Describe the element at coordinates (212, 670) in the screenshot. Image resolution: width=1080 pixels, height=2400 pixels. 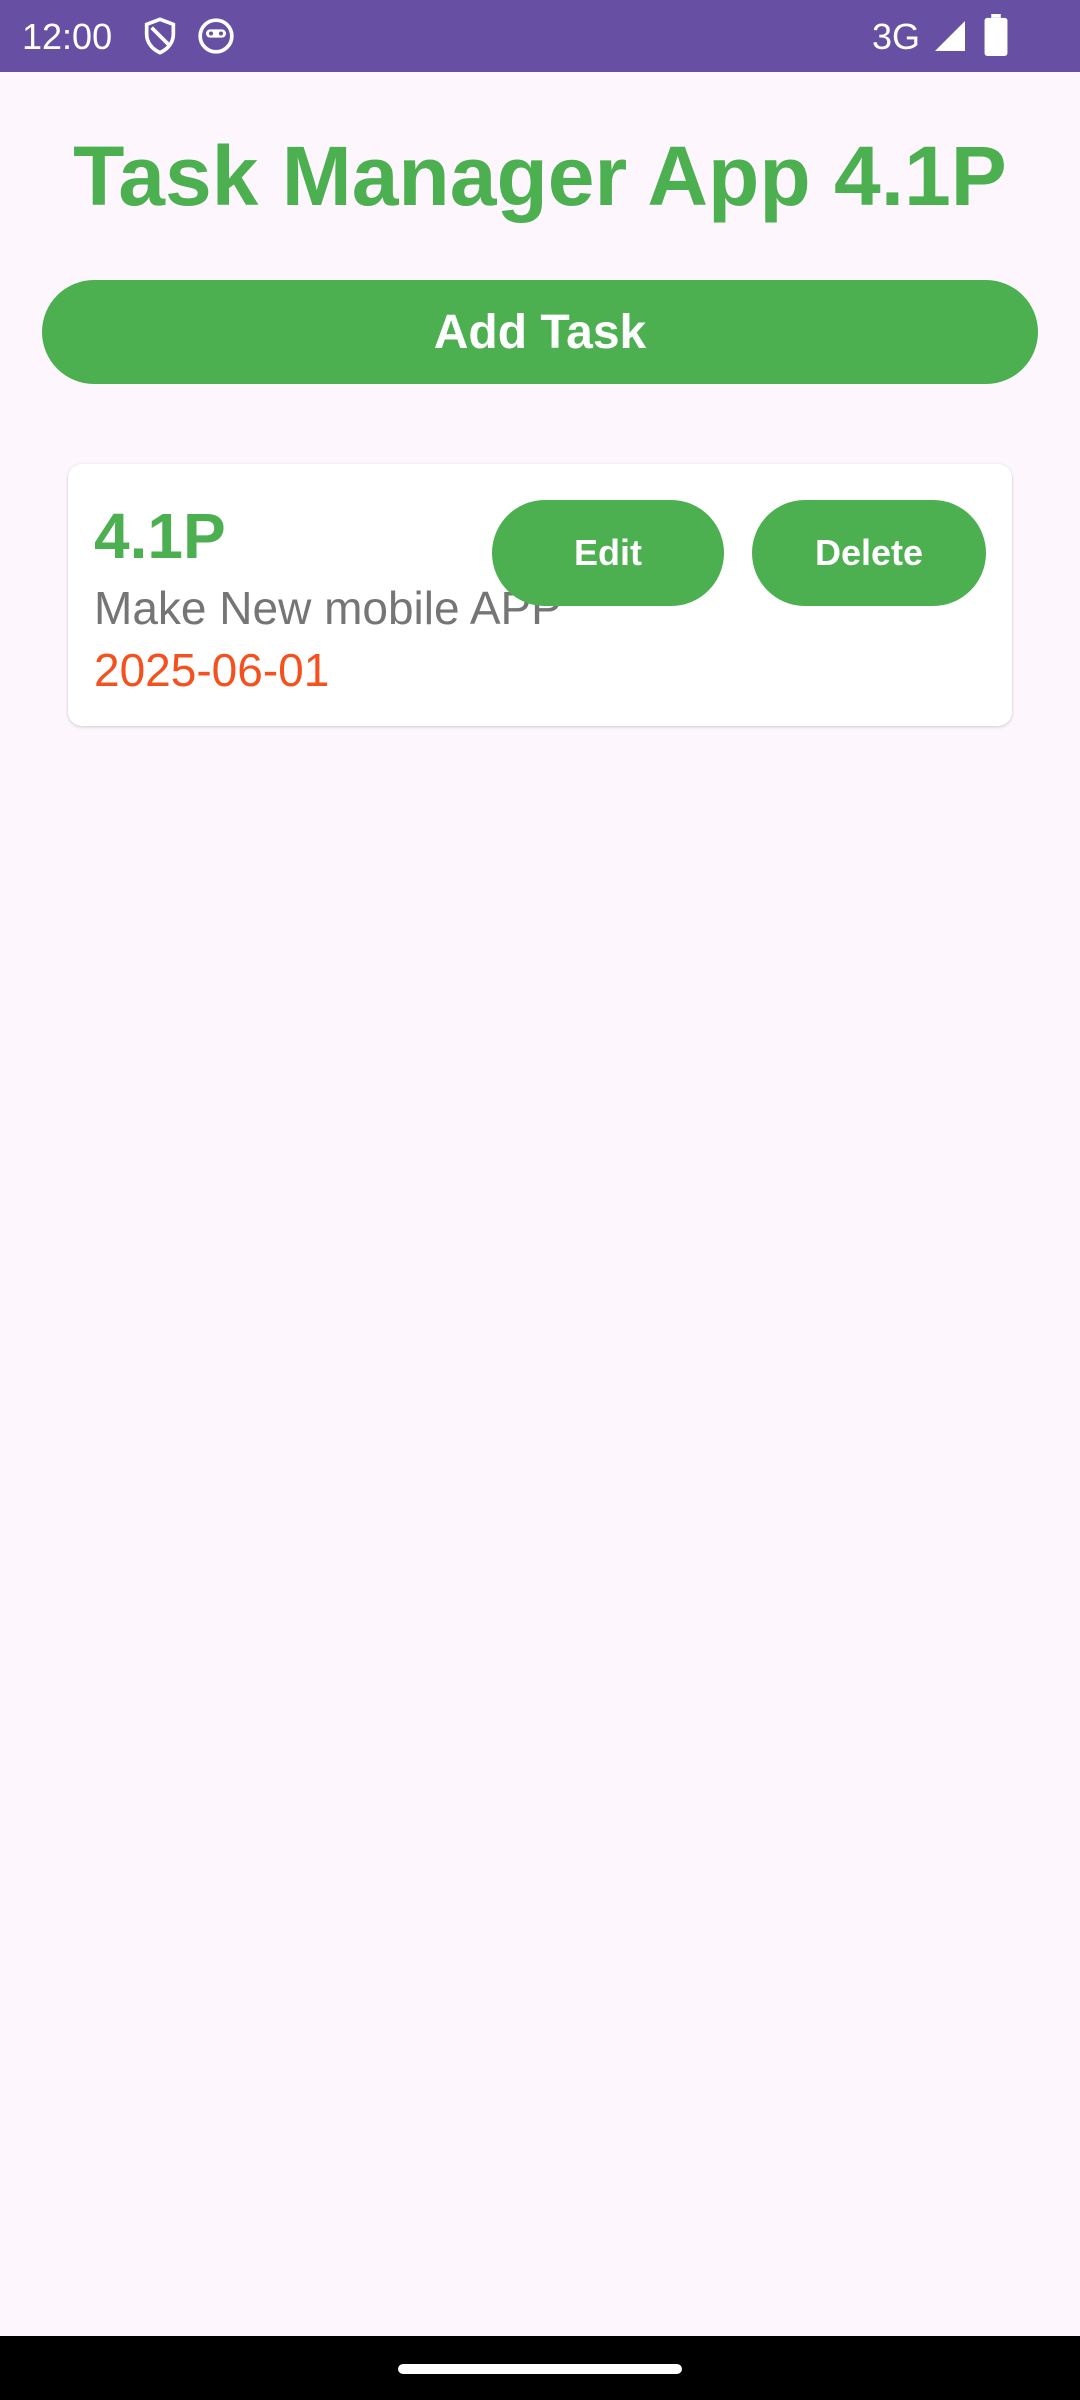
I see `task-due-date: 2025-06-01` at that location.